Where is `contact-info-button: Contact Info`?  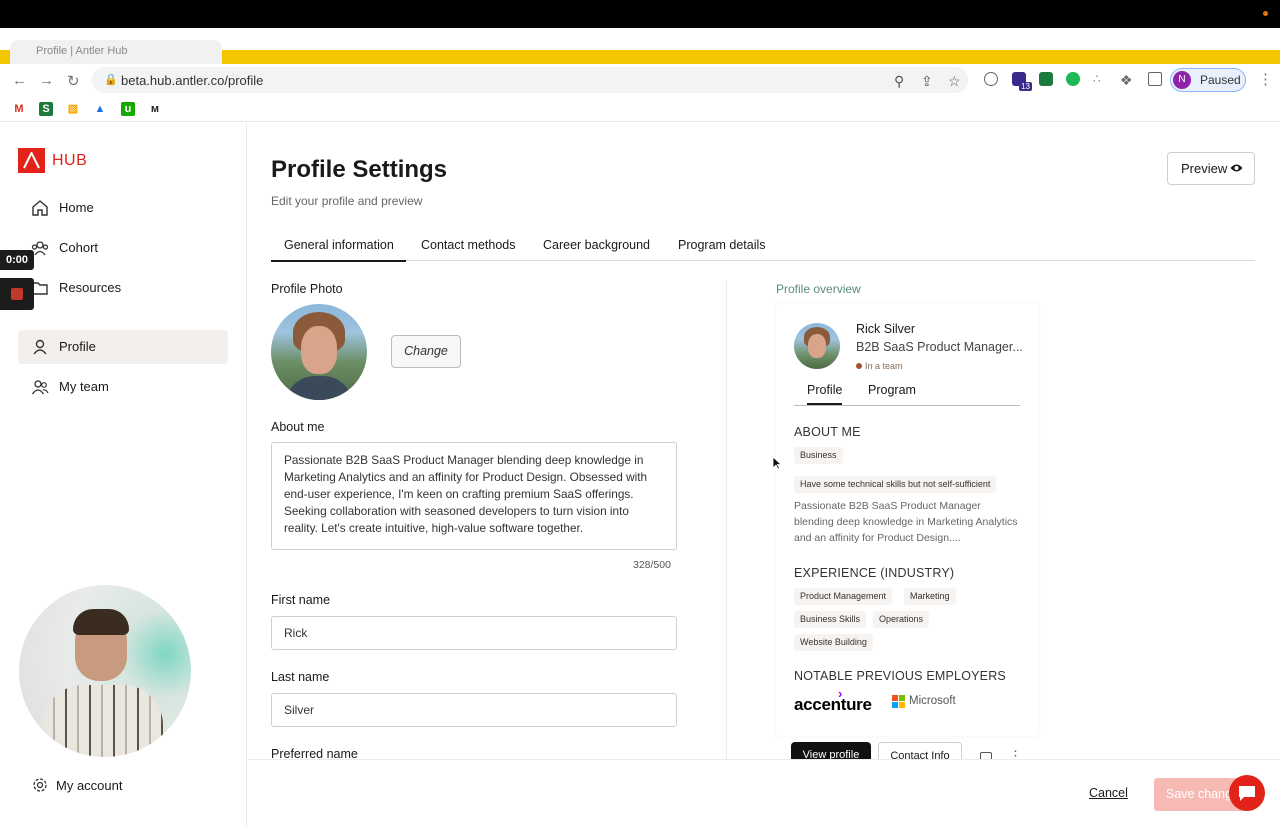
contact-info-button: Contact Info is located at coordinates (920, 750).